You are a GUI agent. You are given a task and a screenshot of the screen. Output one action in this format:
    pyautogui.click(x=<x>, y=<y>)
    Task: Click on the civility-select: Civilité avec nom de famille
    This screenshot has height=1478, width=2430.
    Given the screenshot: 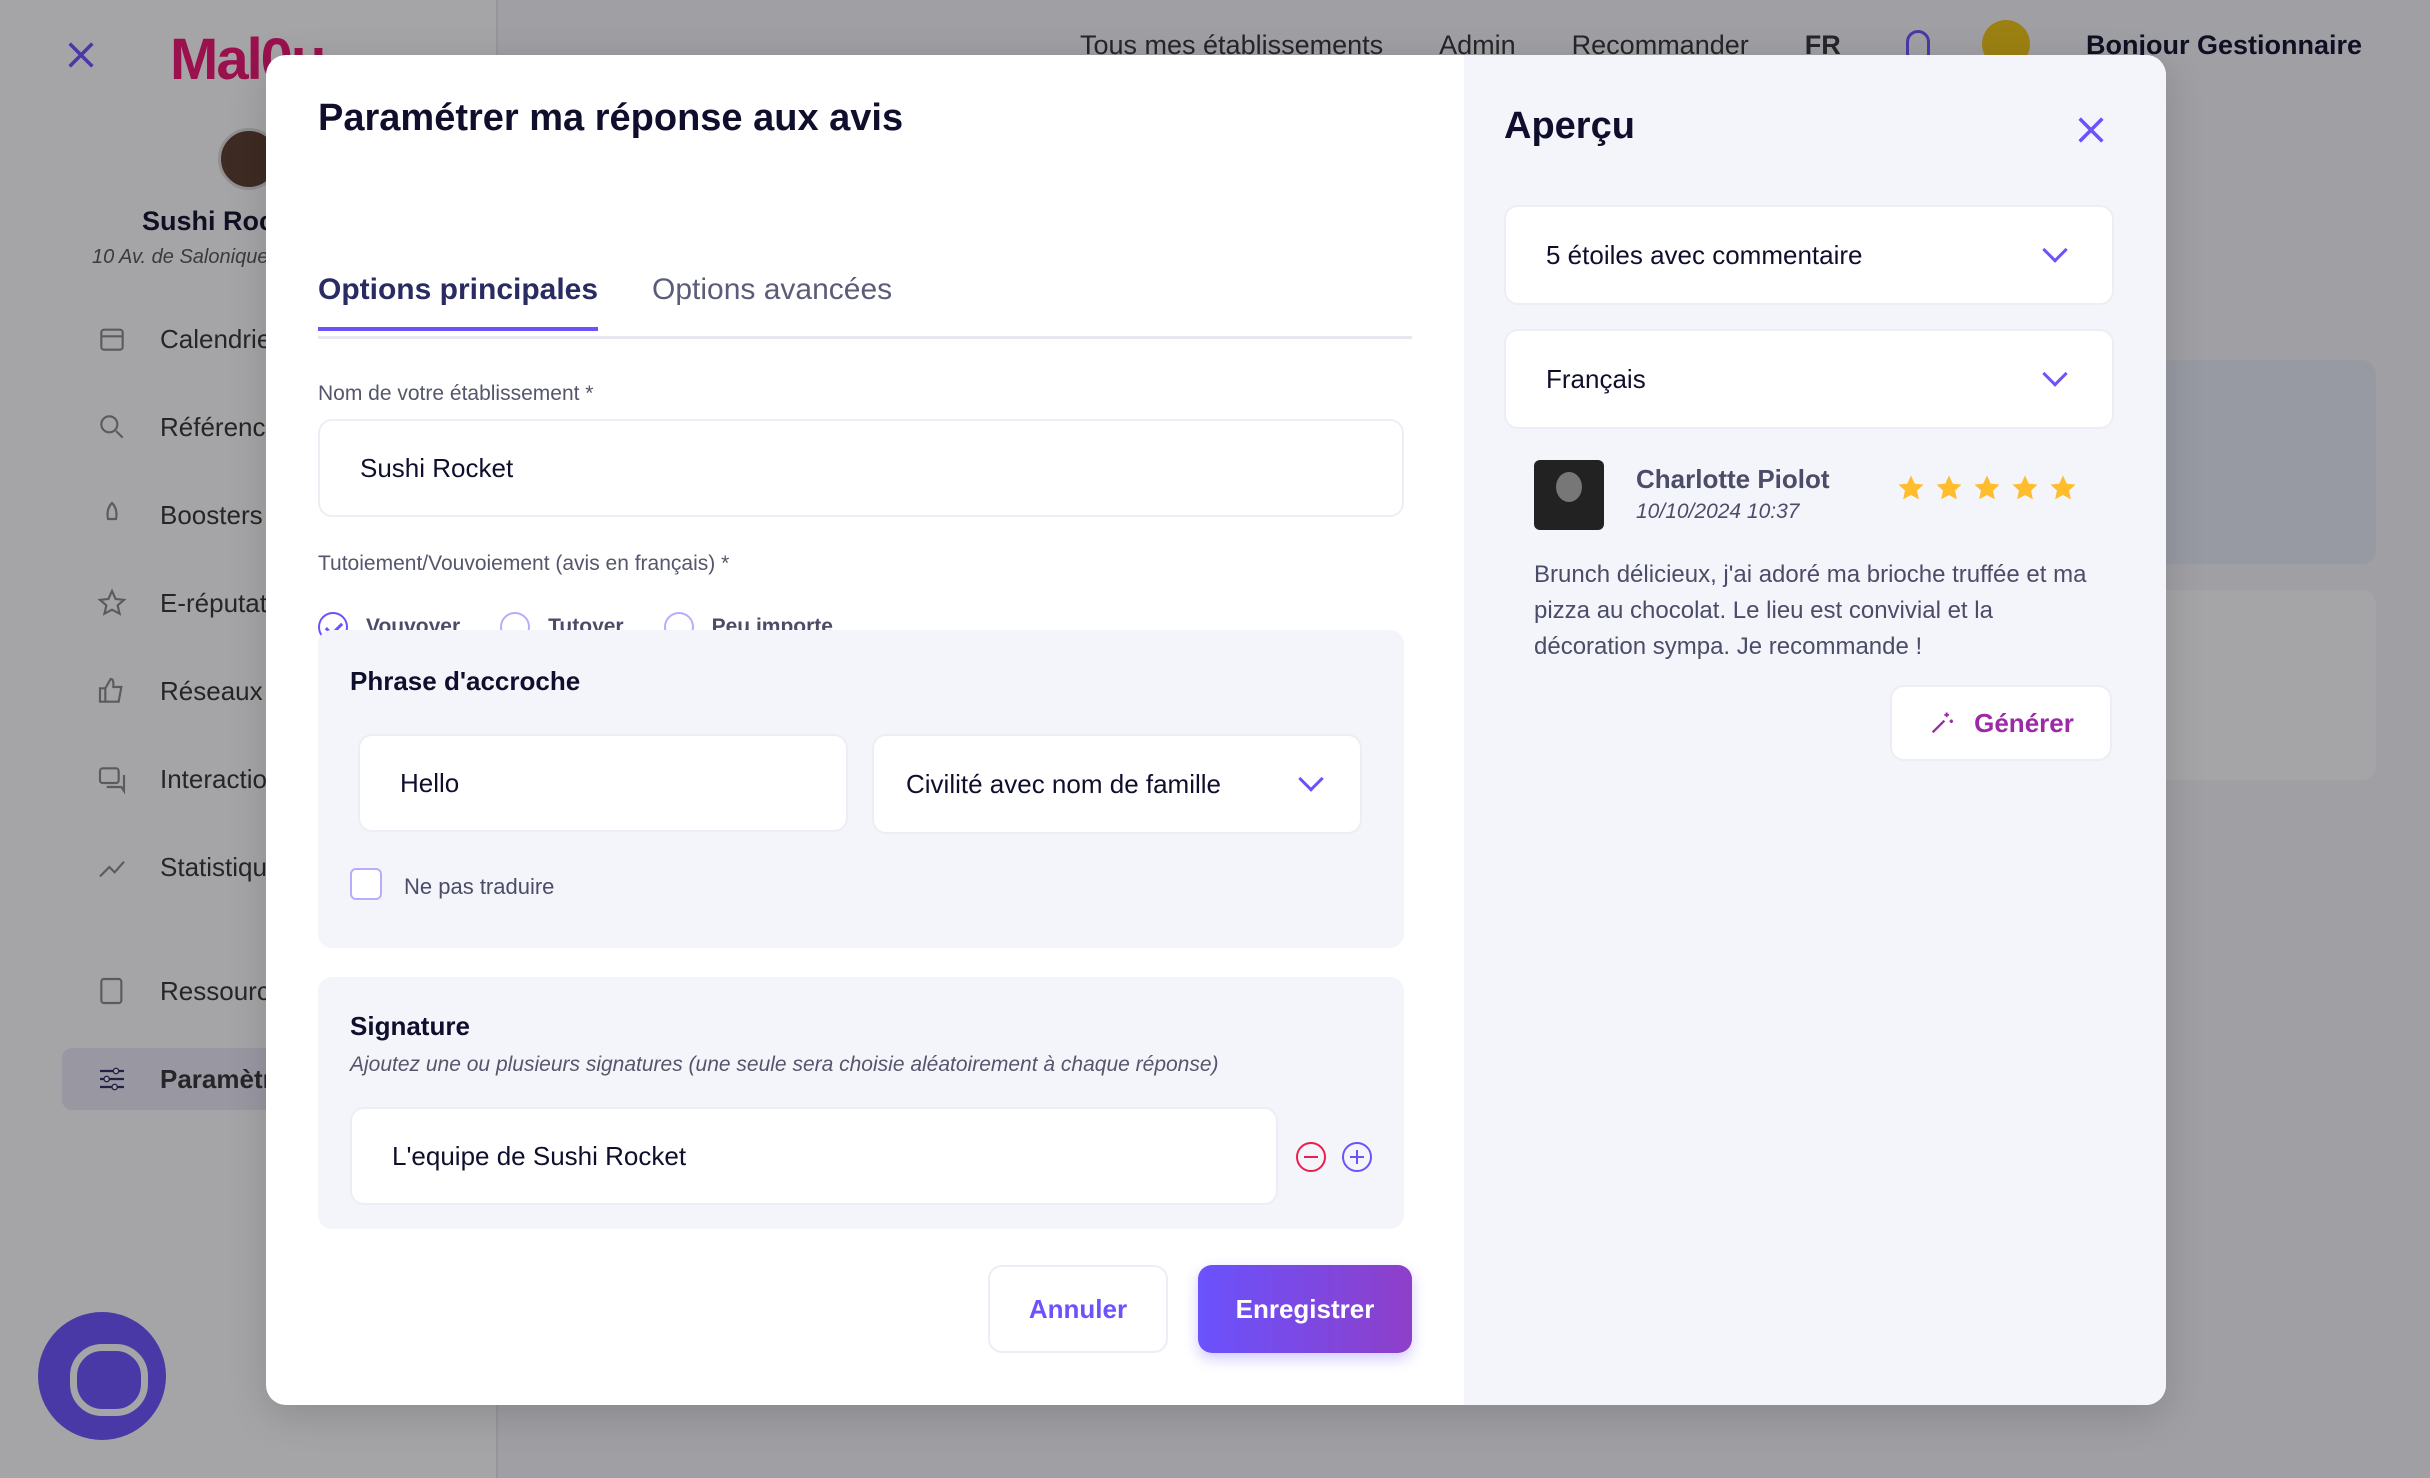 What is the action you would take?
    pyautogui.click(x=1117, y=784)
    